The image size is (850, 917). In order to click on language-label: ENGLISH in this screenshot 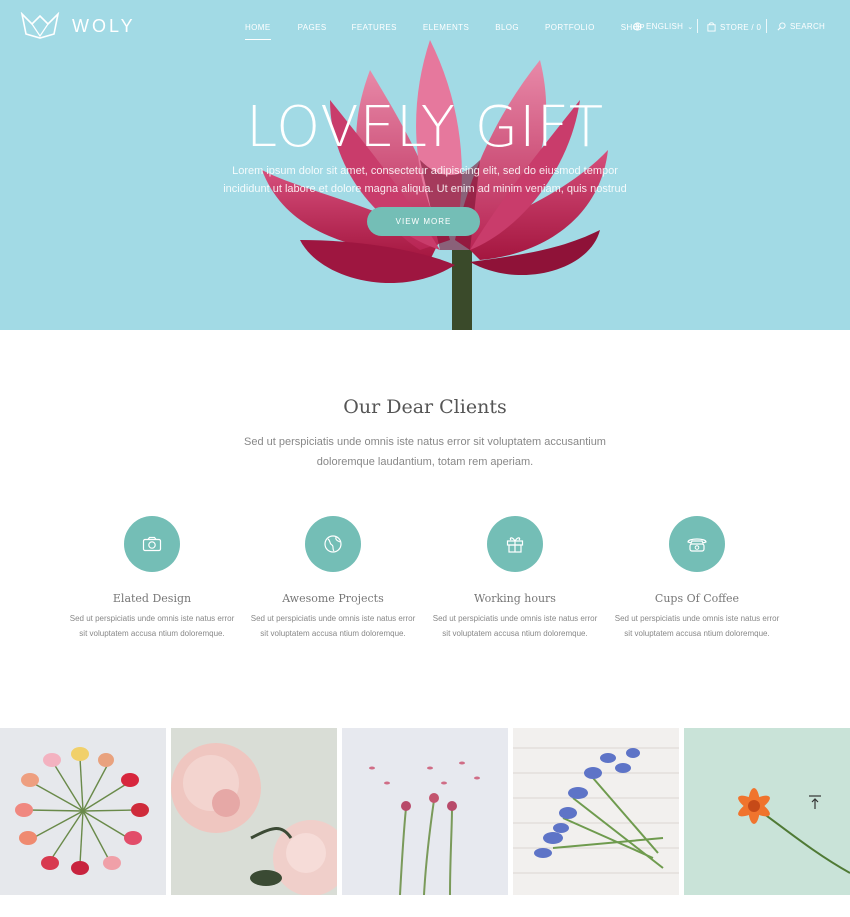, I will do `click(665, 26)`.